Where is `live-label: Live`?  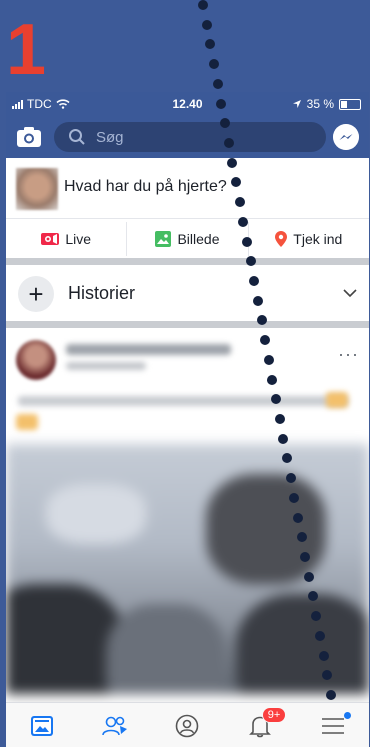 live-label: Live is located at coordinates (78, 239).